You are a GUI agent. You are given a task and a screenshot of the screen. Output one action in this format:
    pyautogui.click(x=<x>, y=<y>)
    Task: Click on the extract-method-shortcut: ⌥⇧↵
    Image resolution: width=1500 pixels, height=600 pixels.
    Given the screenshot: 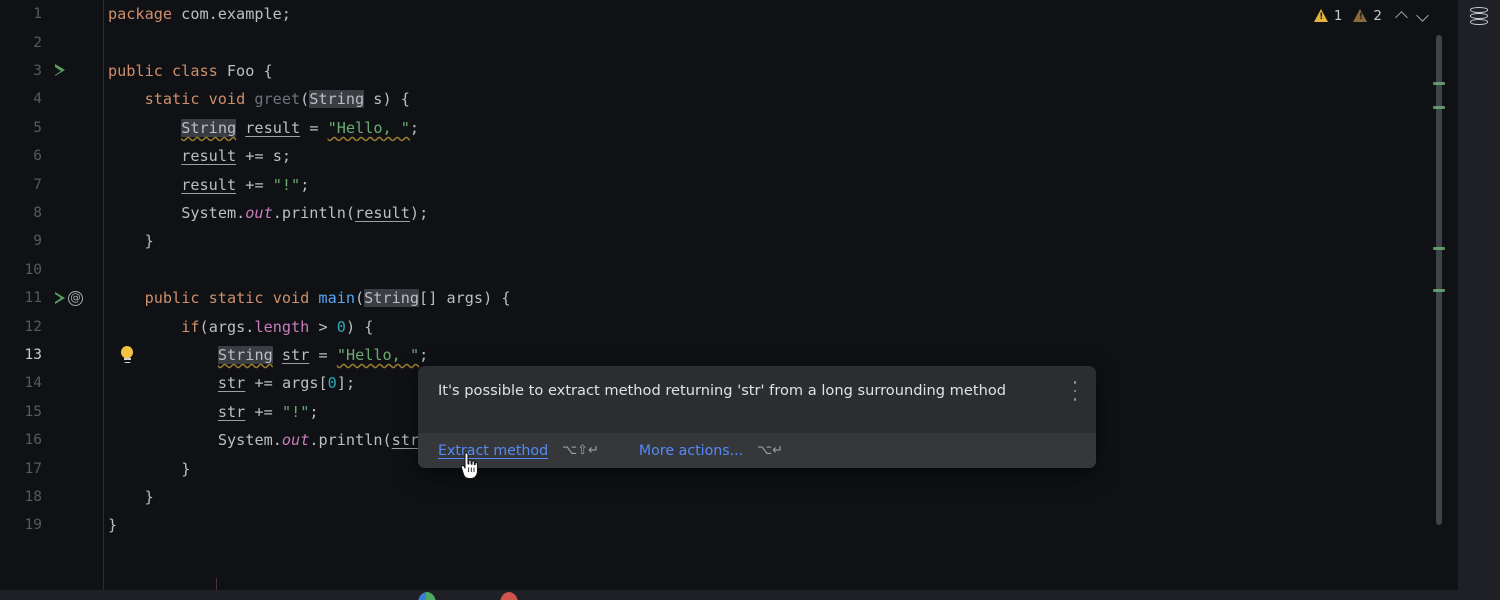 What is the action you would take?
    pyautogui.click(x=580, y=450)
    